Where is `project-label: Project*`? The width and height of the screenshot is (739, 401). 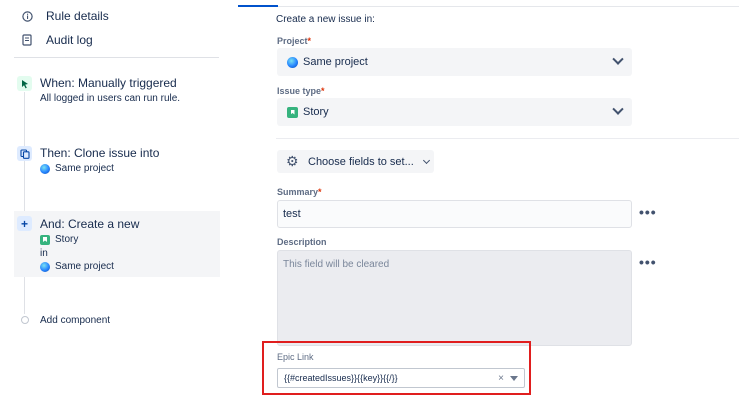 project-label: Project* is located at coordinates (294, 41).